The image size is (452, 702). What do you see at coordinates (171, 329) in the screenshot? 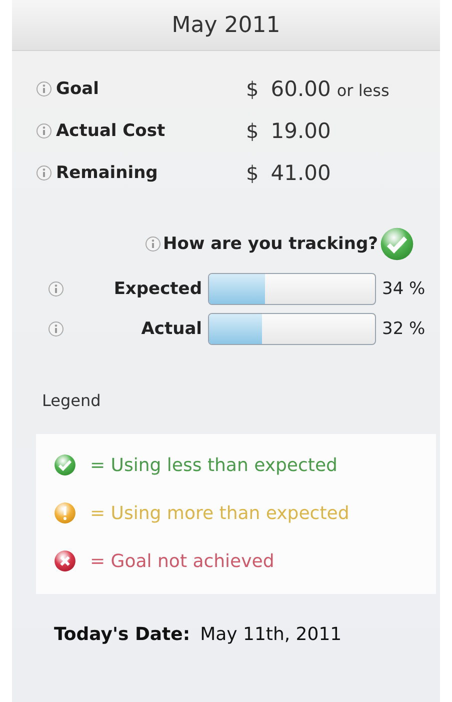
I see `progress-label: Actual` at bounding box center [171, 329].